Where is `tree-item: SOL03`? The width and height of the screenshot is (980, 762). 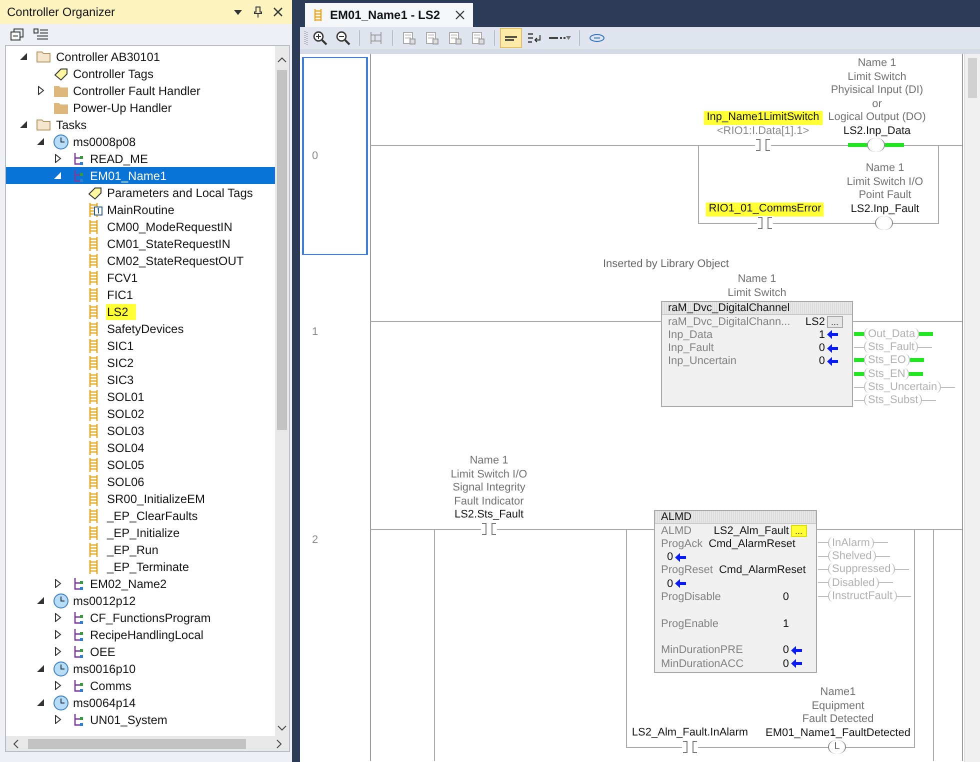
tree-item: SOL03 is located at coordinates (140, 430).